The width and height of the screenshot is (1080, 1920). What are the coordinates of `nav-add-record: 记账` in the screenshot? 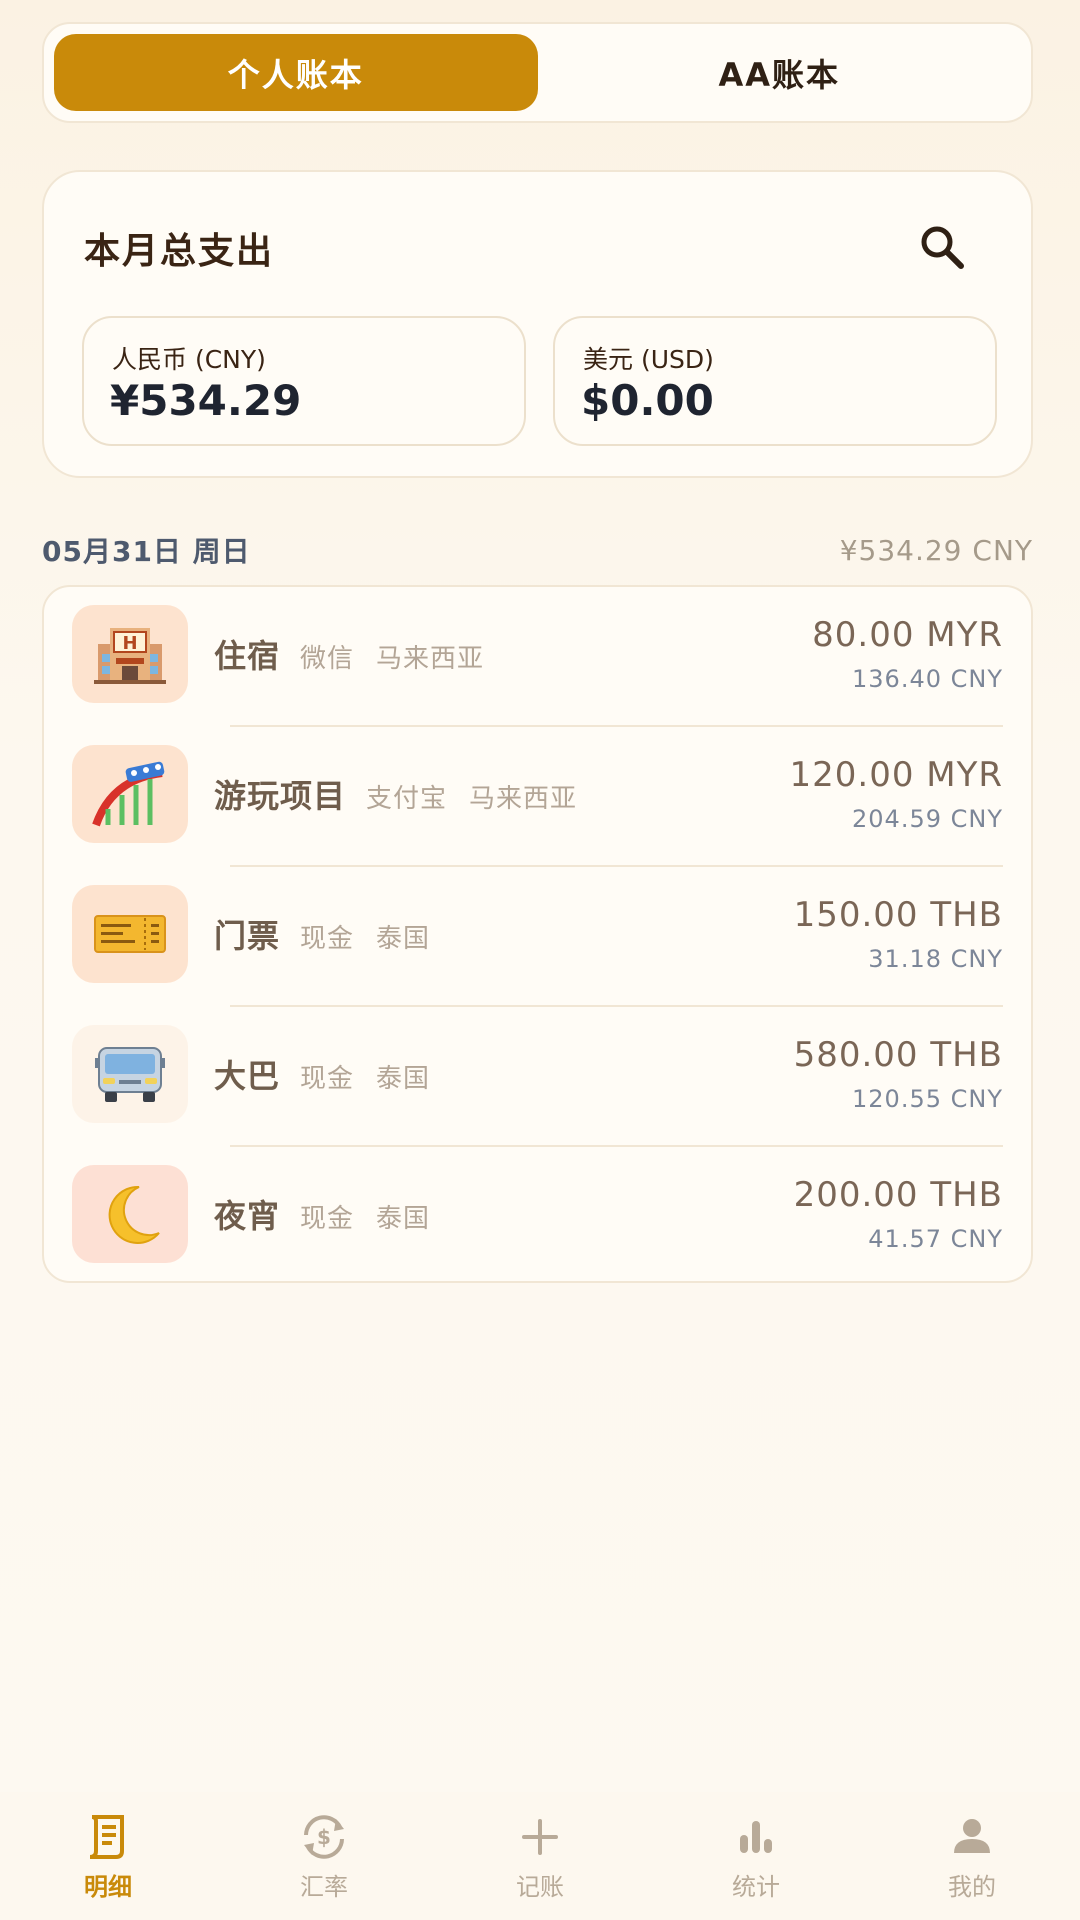 It's located at (540, 1856).